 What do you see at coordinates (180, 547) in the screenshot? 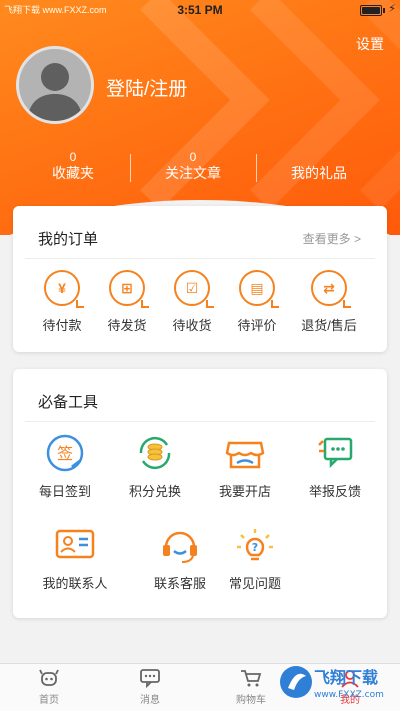
I see `headset-icon` at bounding box center [180, 547].